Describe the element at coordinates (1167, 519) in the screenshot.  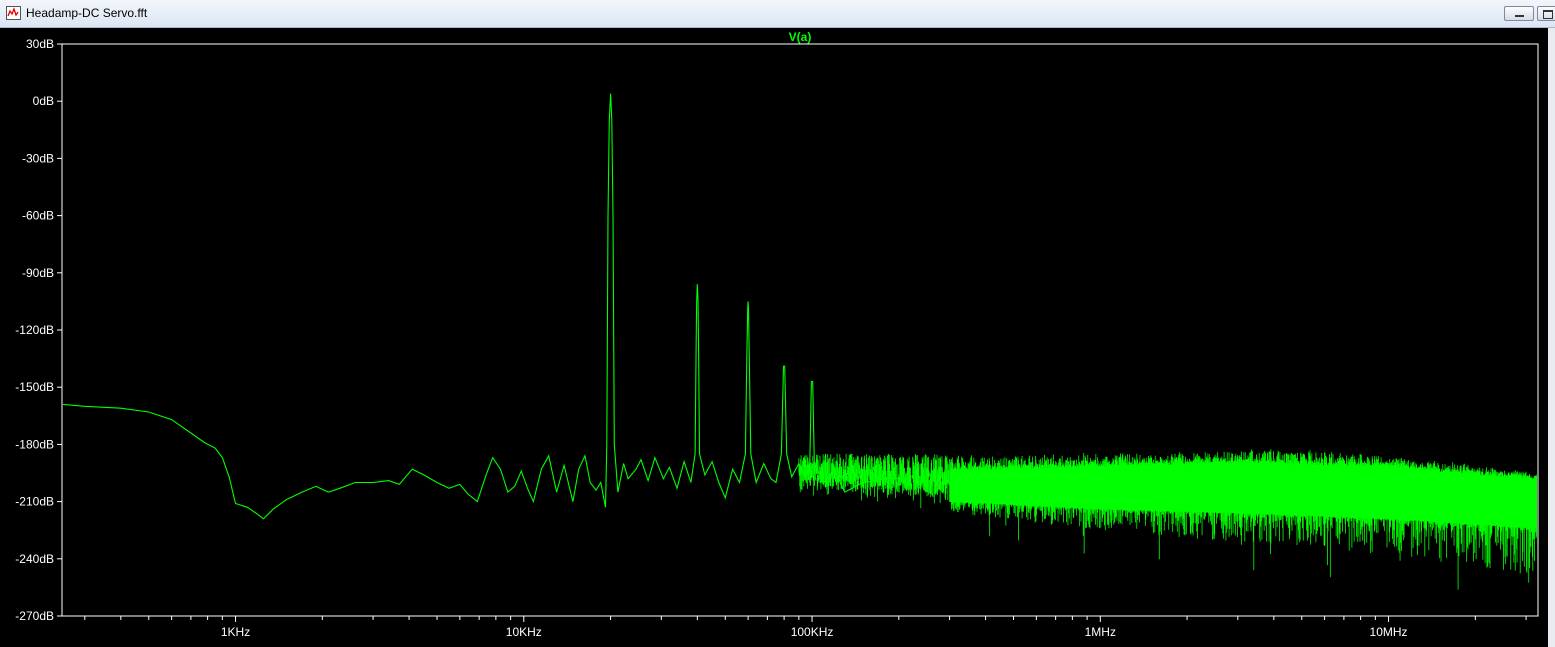
I see `series-noise-floor` at that location.